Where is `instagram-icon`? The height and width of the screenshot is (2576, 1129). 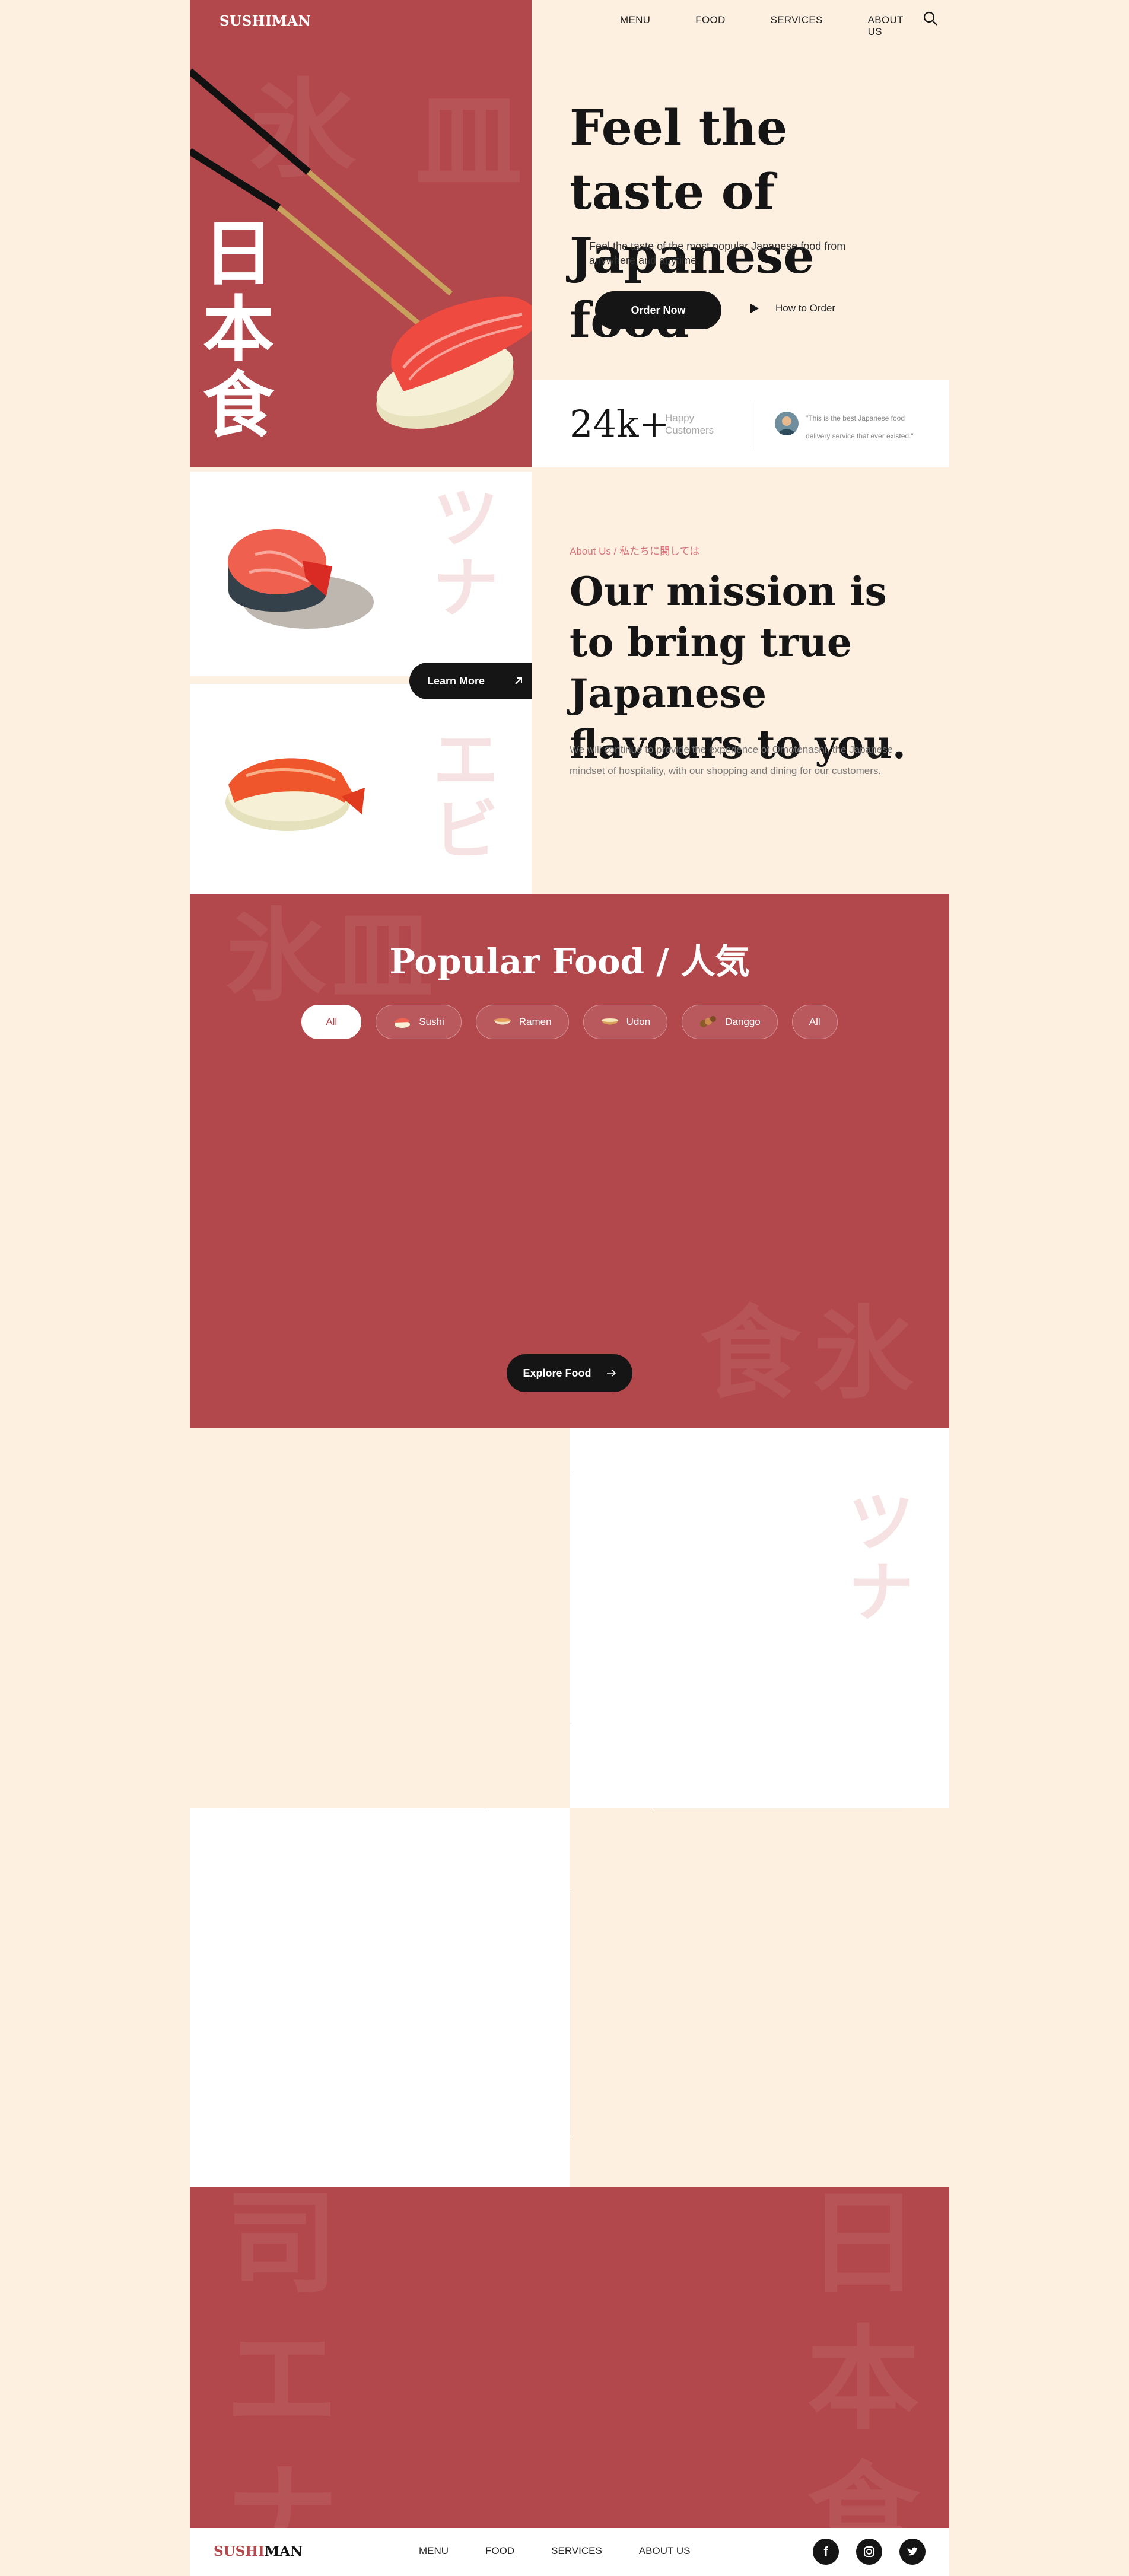 instagram-icon is located at coordinates (869, 2552).